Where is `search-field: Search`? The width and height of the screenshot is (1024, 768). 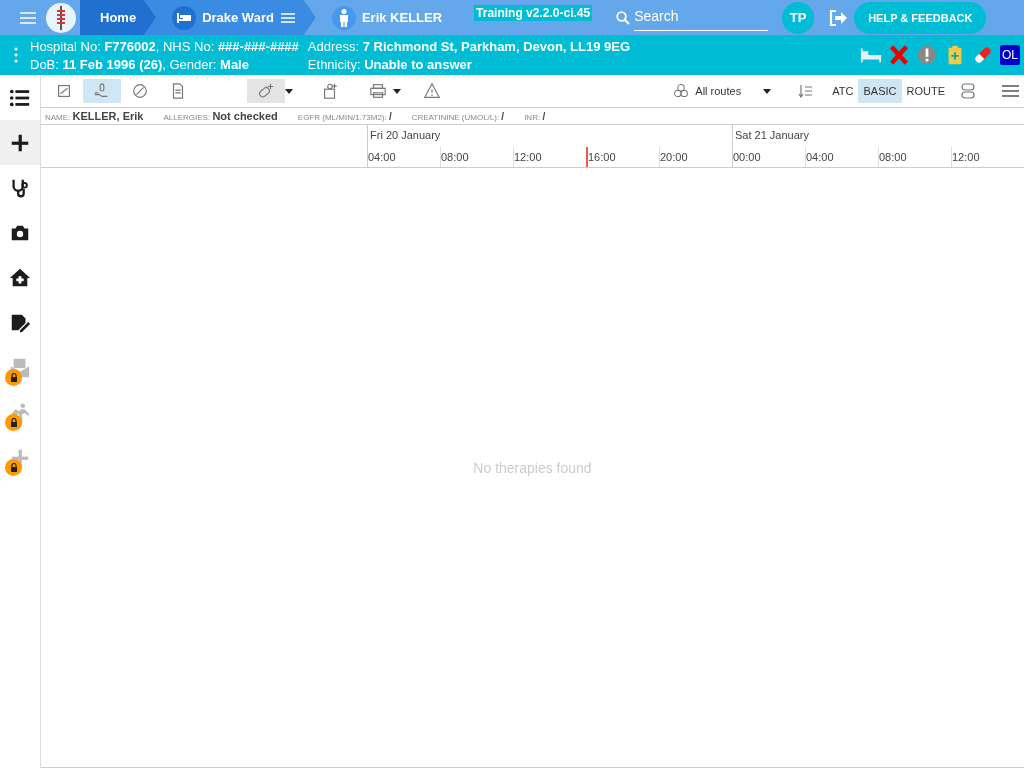 search-field: Search is located at coordinates (701, 17).